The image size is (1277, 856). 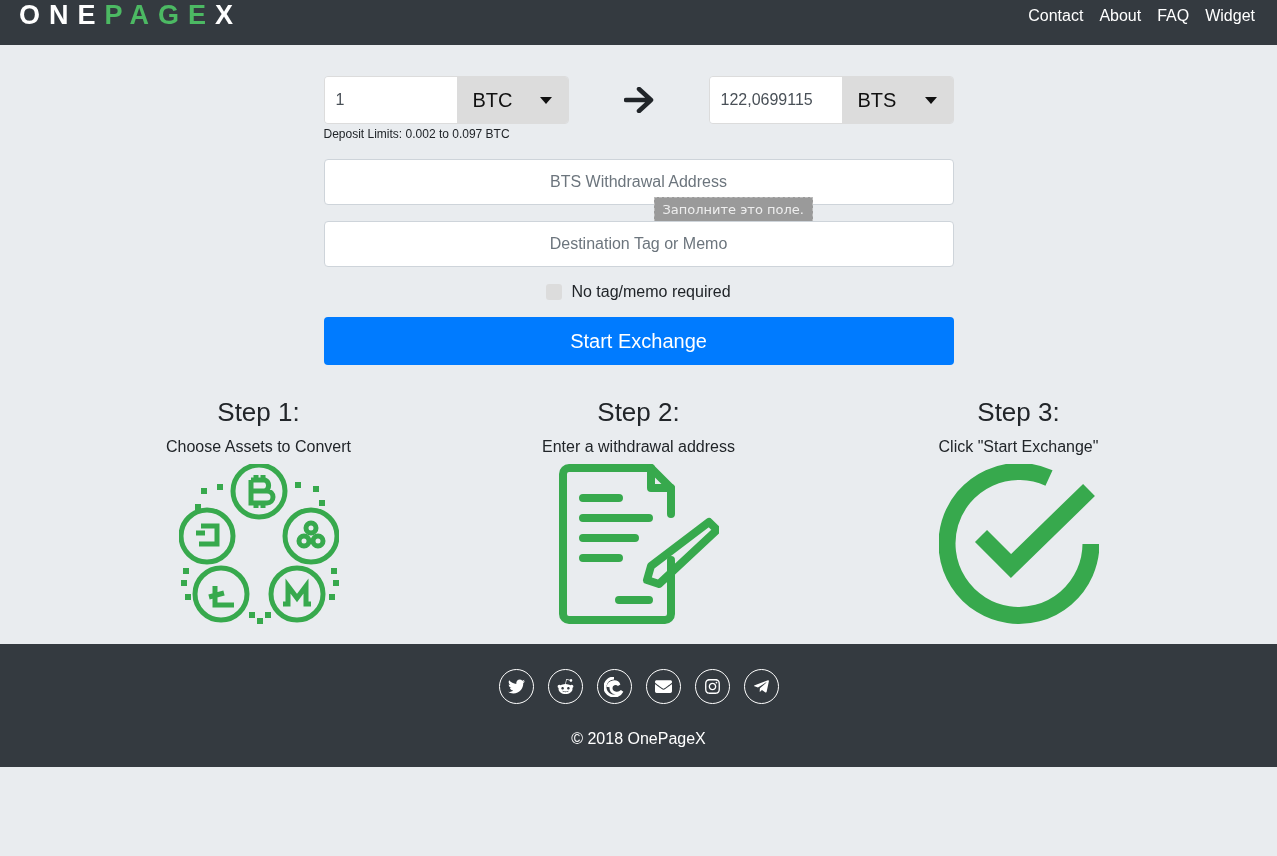 What do you see at coordinates (1230, 15) in the screenshot?
I see `nav-link: Widget` at bounding box center [1230, 15].